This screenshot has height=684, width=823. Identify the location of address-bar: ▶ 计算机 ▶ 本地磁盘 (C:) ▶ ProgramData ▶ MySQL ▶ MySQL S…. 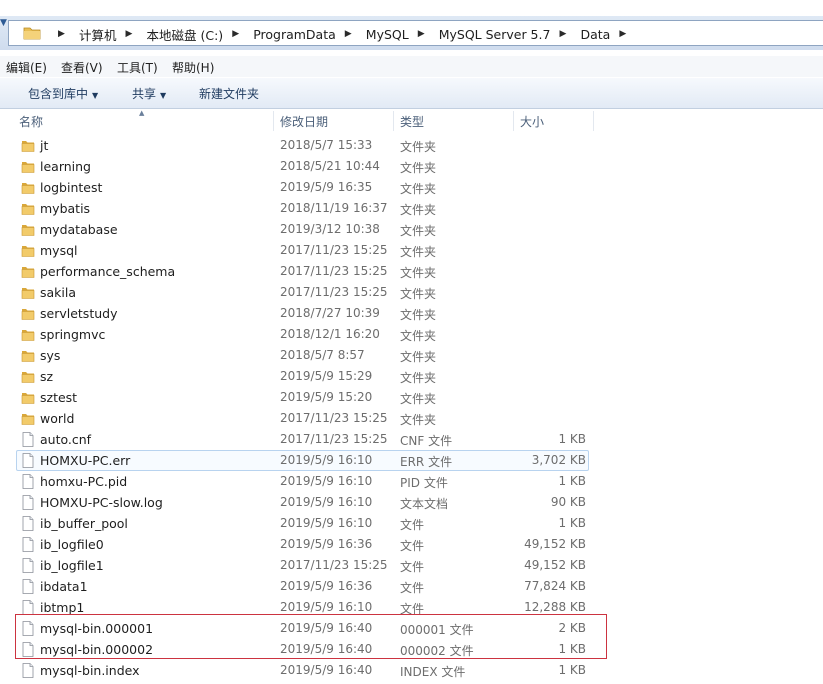
(411, 33).